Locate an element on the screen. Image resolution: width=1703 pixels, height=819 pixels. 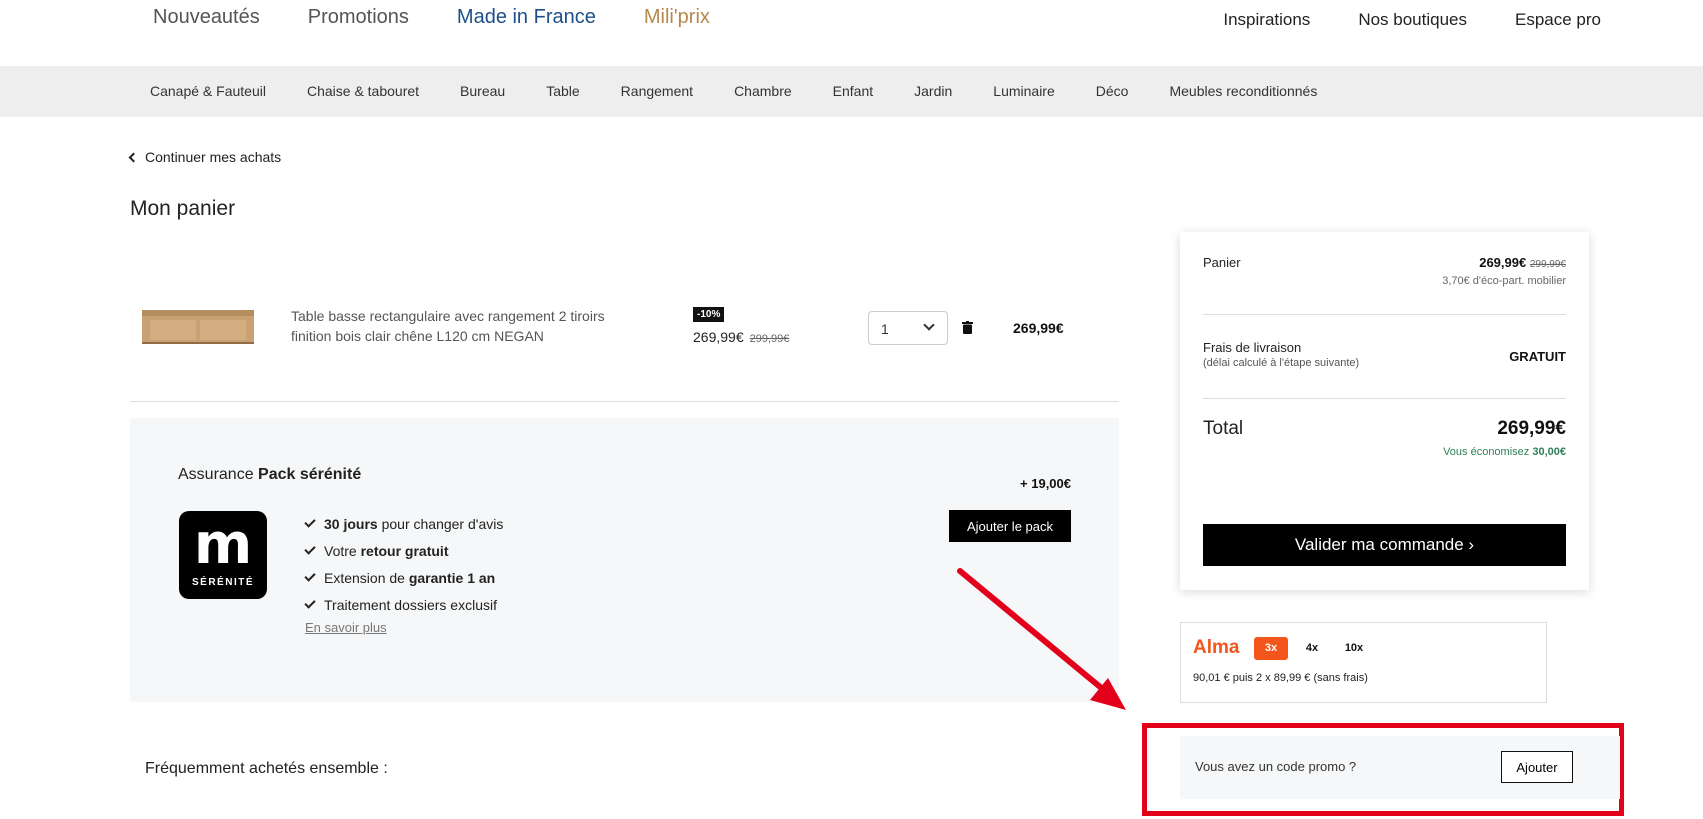
learn-more-link: En savoir plus is located at coordinates (346, 627).